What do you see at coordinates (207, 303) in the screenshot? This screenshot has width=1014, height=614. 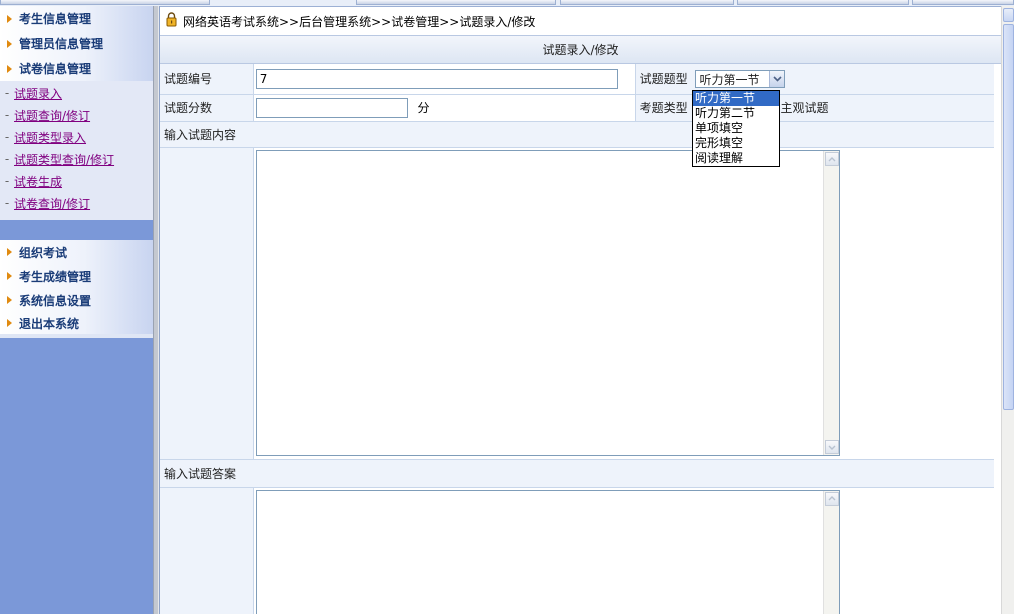 I see `content-label-spacer` at bounding box center [207, 303].